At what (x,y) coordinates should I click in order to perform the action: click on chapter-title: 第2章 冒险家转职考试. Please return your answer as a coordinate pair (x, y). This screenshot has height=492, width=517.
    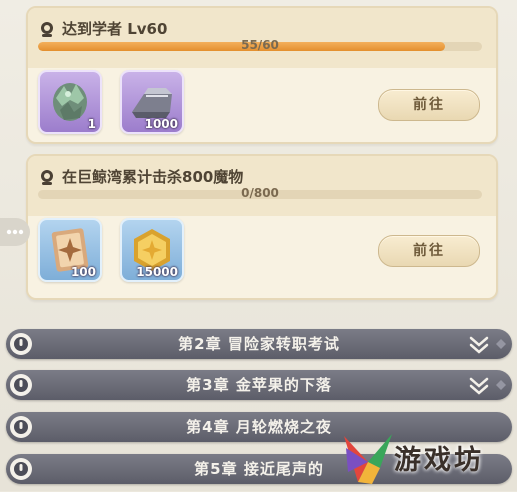
    Looking at the image, I should click on (259, 344).